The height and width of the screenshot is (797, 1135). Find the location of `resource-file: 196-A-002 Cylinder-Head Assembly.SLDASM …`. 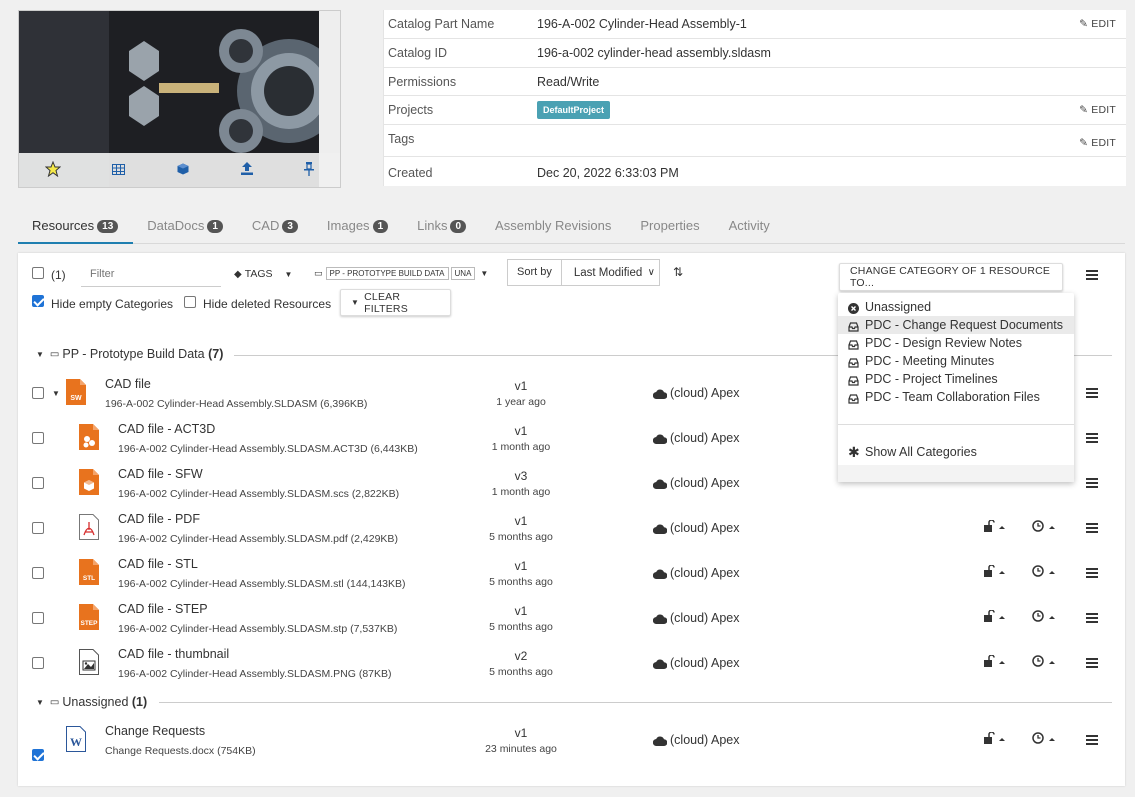

resource-file: 196-A-002 Cylinder-Head Assembly.SLDASM … is located at coordinates (236, 404).